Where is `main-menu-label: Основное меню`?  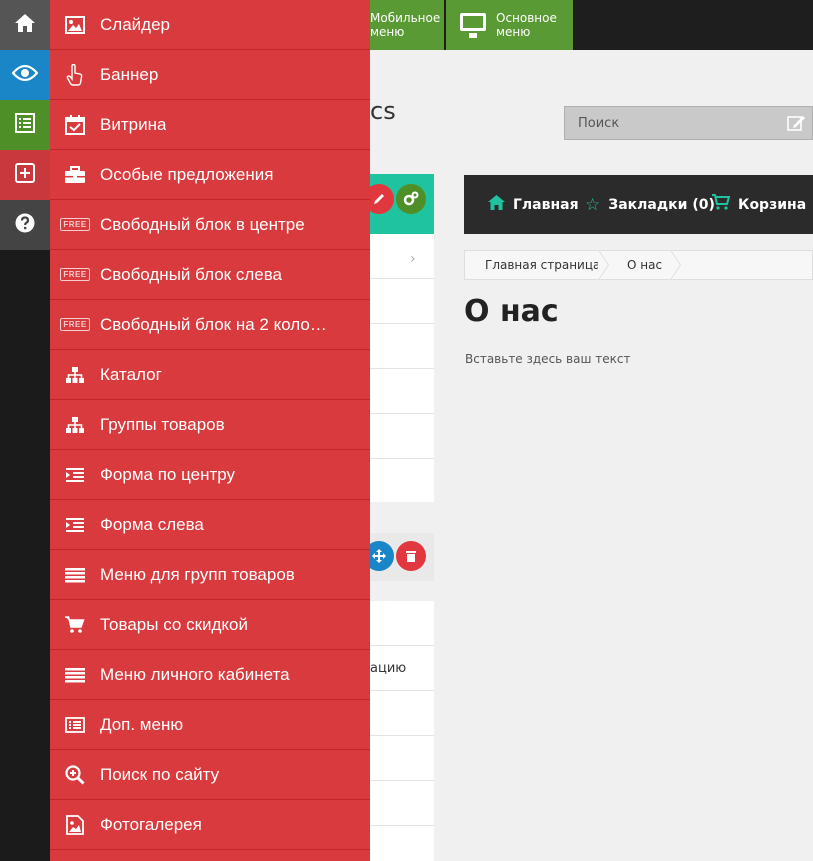
main-menu-label: Основное меню is located at coordinates (526, 25).